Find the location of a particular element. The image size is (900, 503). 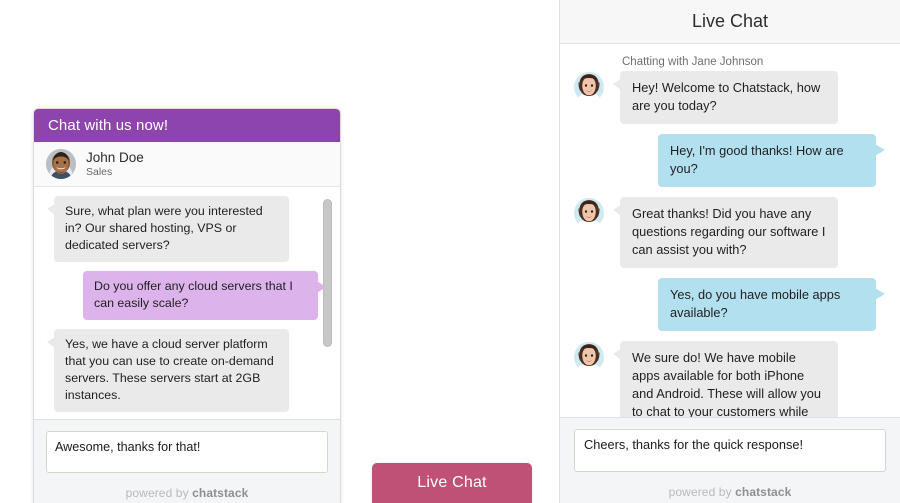

right-compose-area: powered by chatstack is located at coordinates (730, 460).